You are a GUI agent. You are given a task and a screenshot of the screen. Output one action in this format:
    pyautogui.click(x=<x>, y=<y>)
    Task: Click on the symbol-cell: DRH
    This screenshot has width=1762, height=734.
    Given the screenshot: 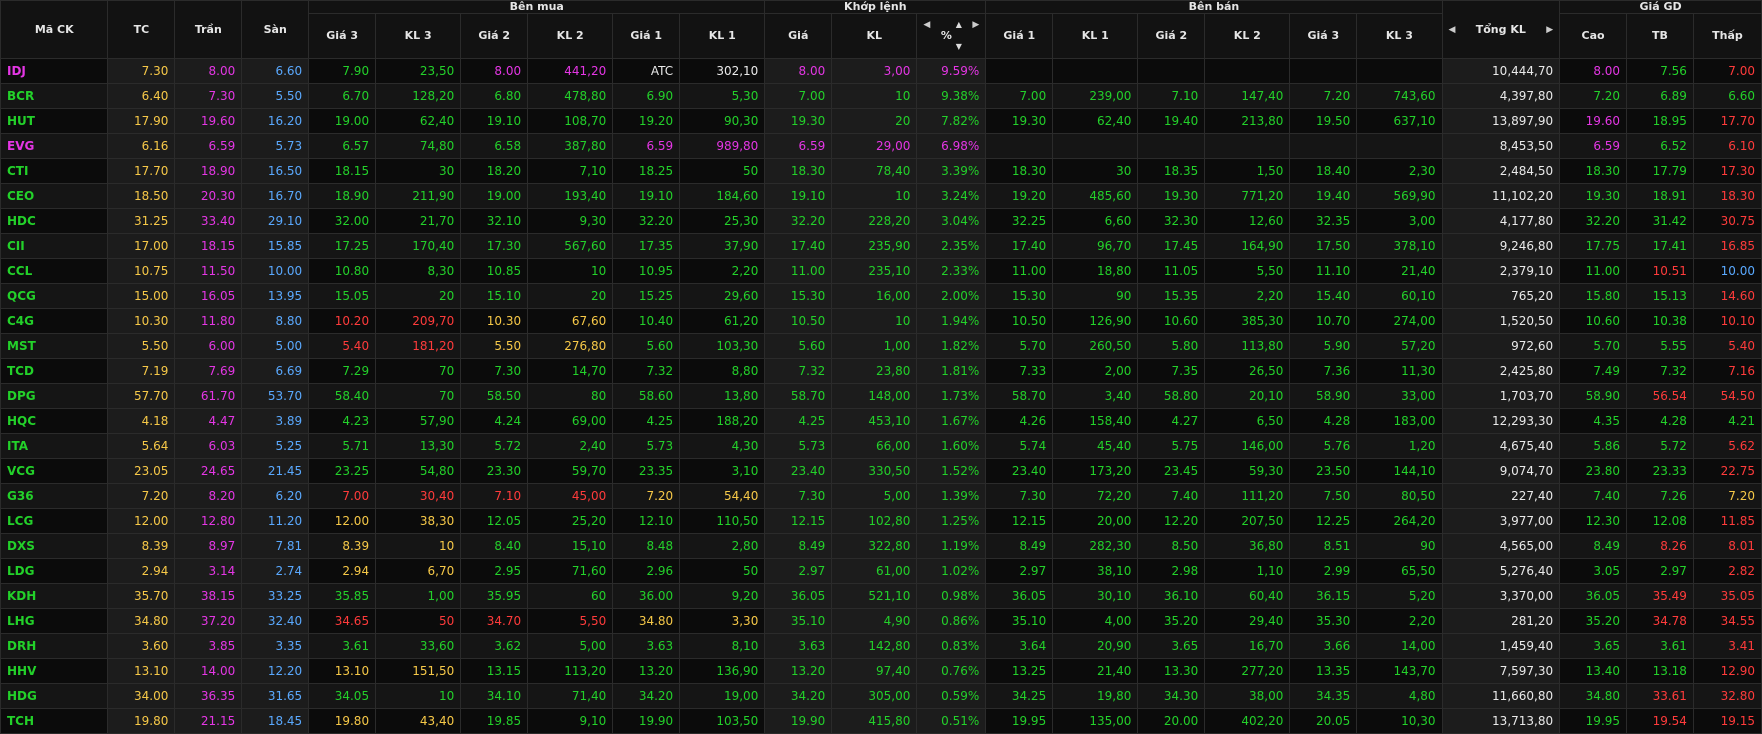 What is the action you would take?
    pyautogui.click(x=54, y=646)
    